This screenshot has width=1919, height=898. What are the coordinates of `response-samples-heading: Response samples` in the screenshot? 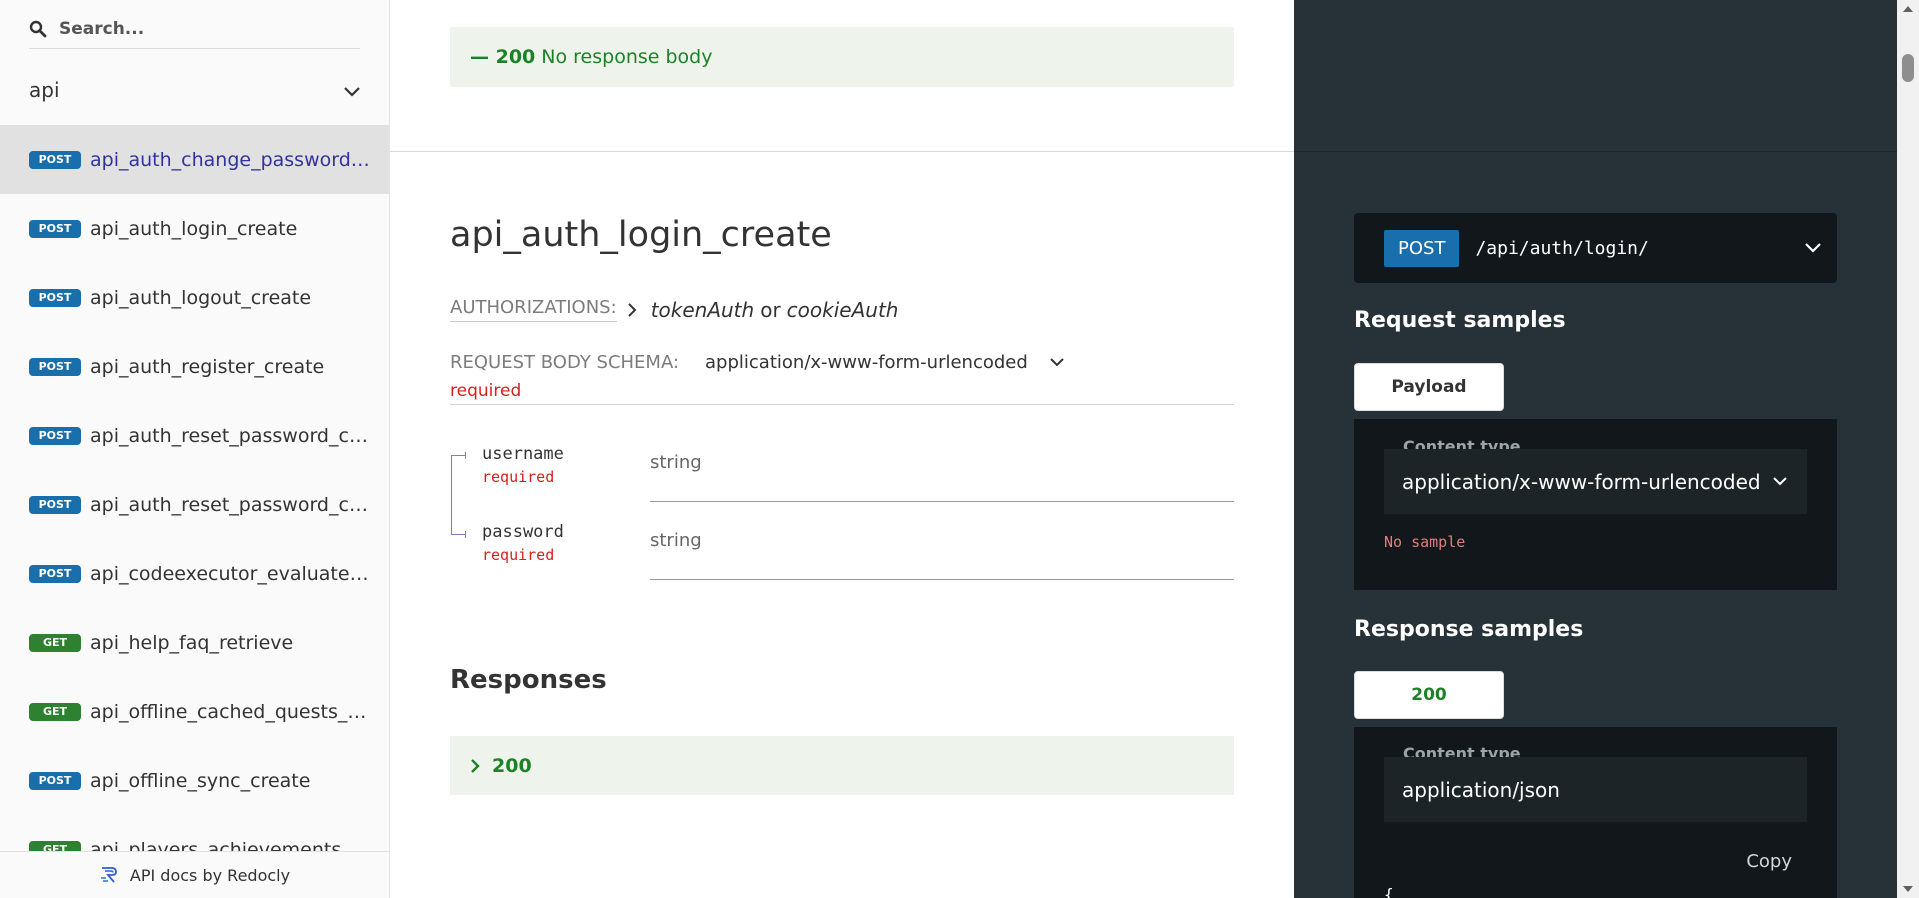 It's located at (1469, 629).